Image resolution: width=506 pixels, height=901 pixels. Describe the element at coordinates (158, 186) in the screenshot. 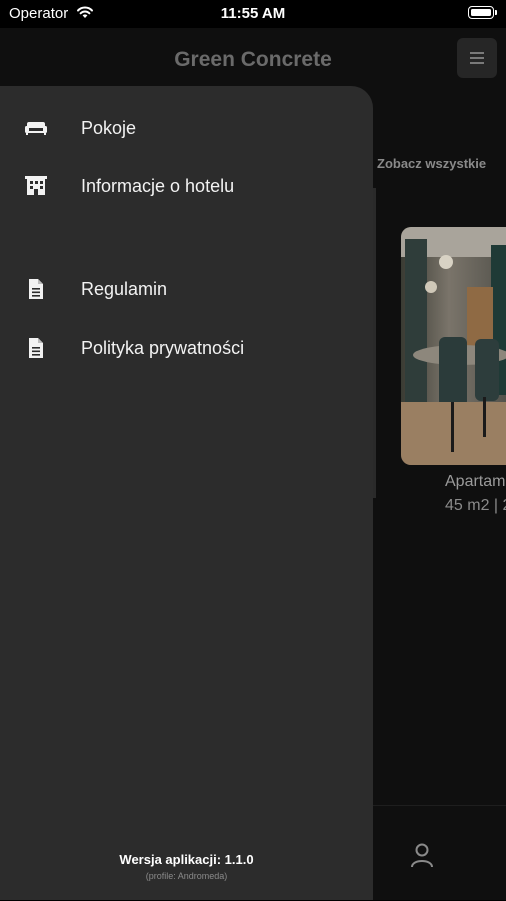

I see `drawer-item-label: Informacje o hotelu` at that location.